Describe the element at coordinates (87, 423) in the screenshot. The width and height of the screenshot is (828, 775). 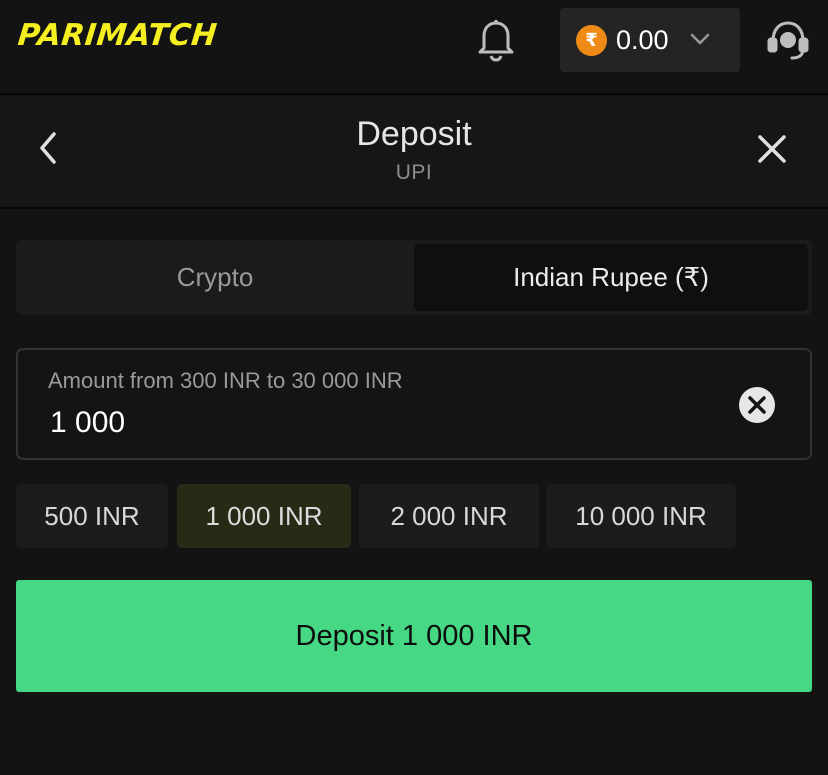
I see `amount-value: 1 000` at that location.